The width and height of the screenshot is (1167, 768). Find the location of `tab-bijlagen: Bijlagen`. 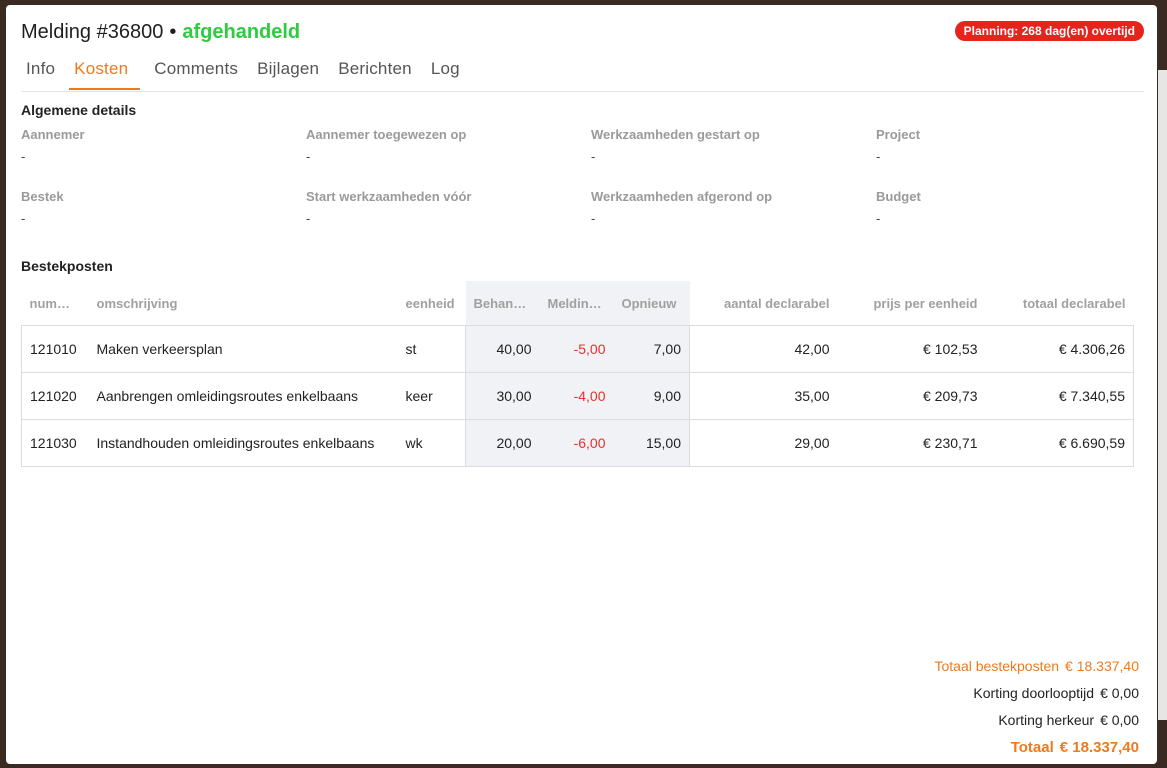

tab-bijlagen: Bijlagen is located at coordinates (288, 70).